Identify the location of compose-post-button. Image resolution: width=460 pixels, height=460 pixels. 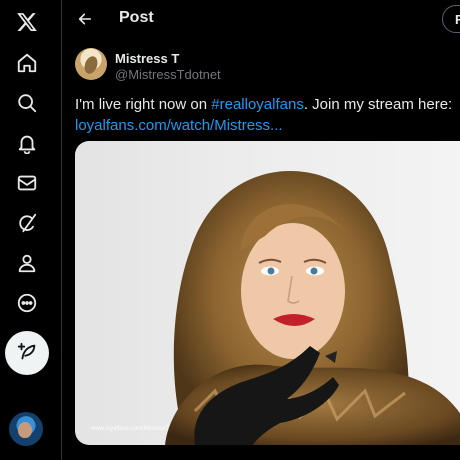
(27, 353).